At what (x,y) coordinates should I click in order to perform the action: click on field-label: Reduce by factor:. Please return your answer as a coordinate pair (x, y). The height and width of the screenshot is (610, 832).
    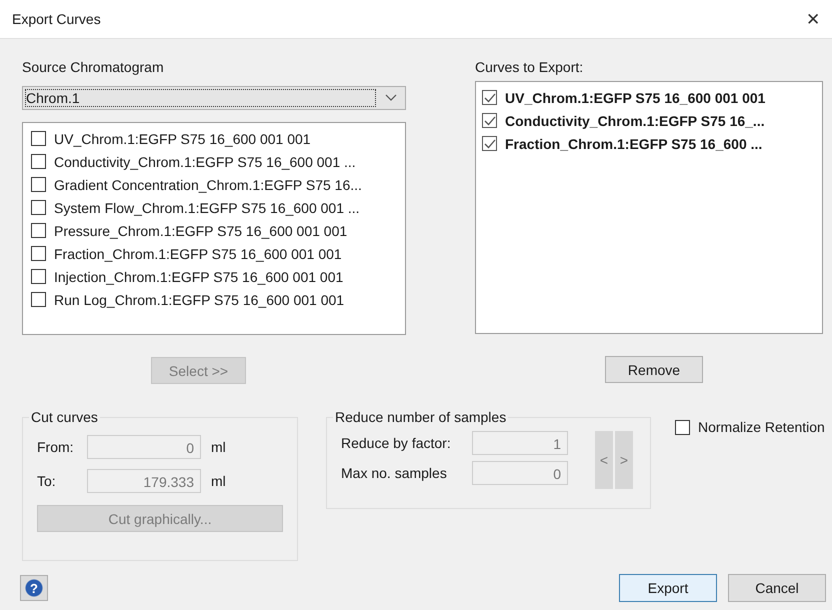
    Looking at the image, I should click on (396, 443).